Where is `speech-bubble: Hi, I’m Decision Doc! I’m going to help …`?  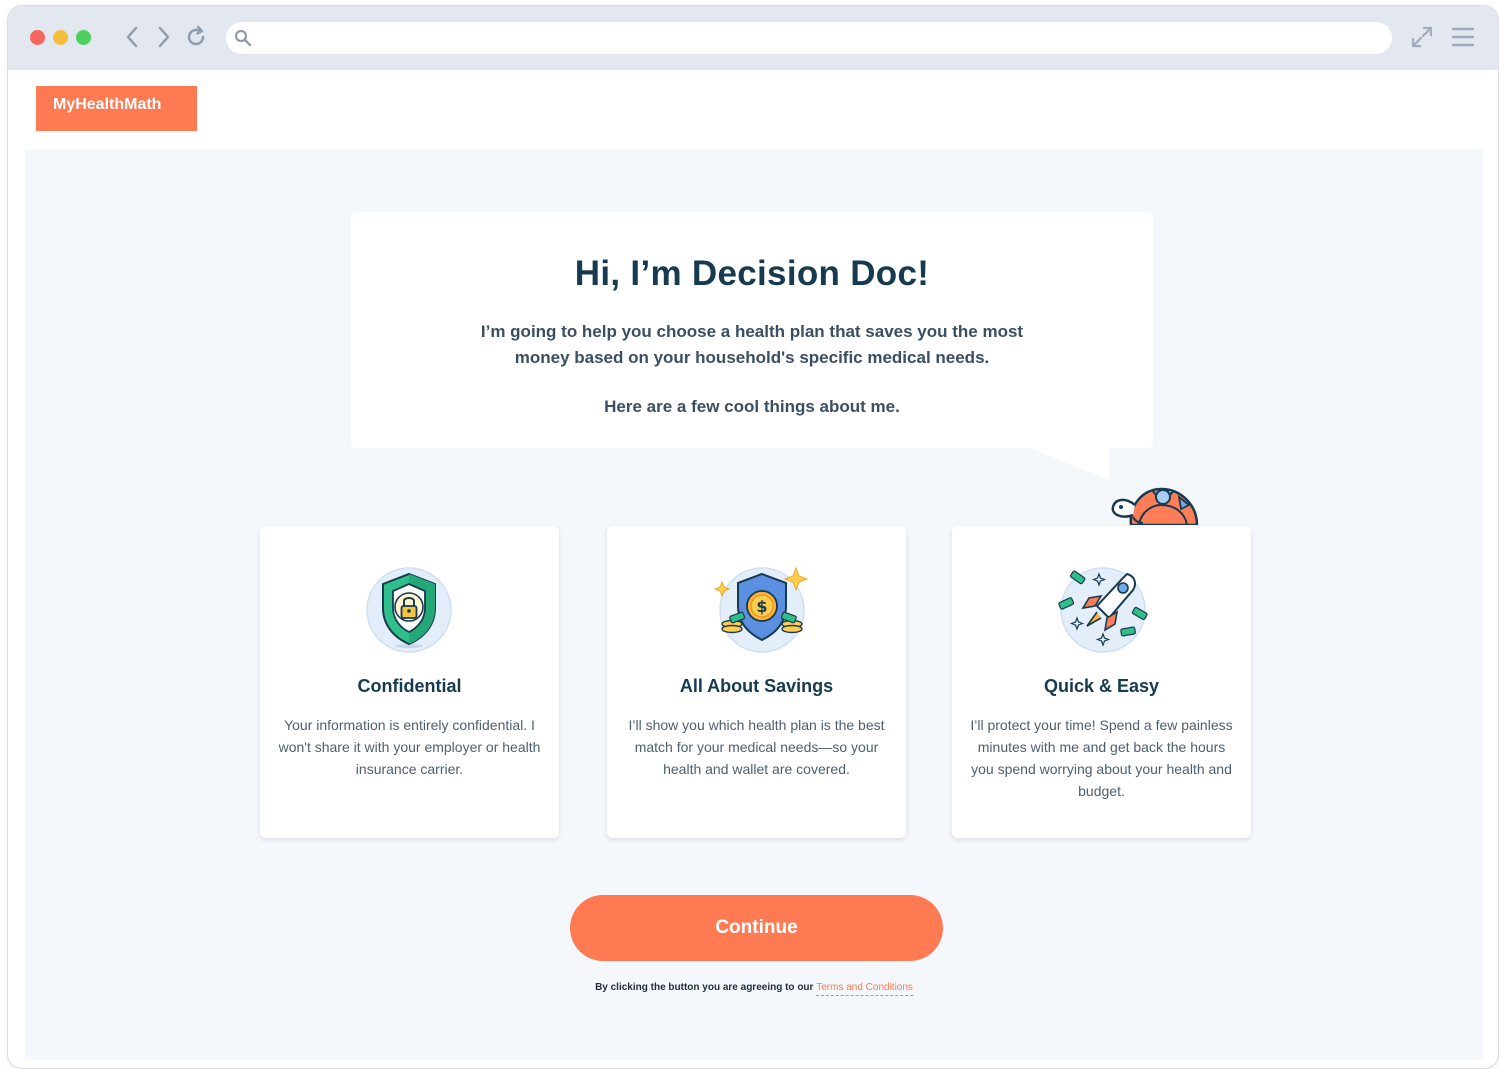 speech-bubble: Hi, I’m Decision Doc! I’m going to help … is located at coordinates (752, 330).